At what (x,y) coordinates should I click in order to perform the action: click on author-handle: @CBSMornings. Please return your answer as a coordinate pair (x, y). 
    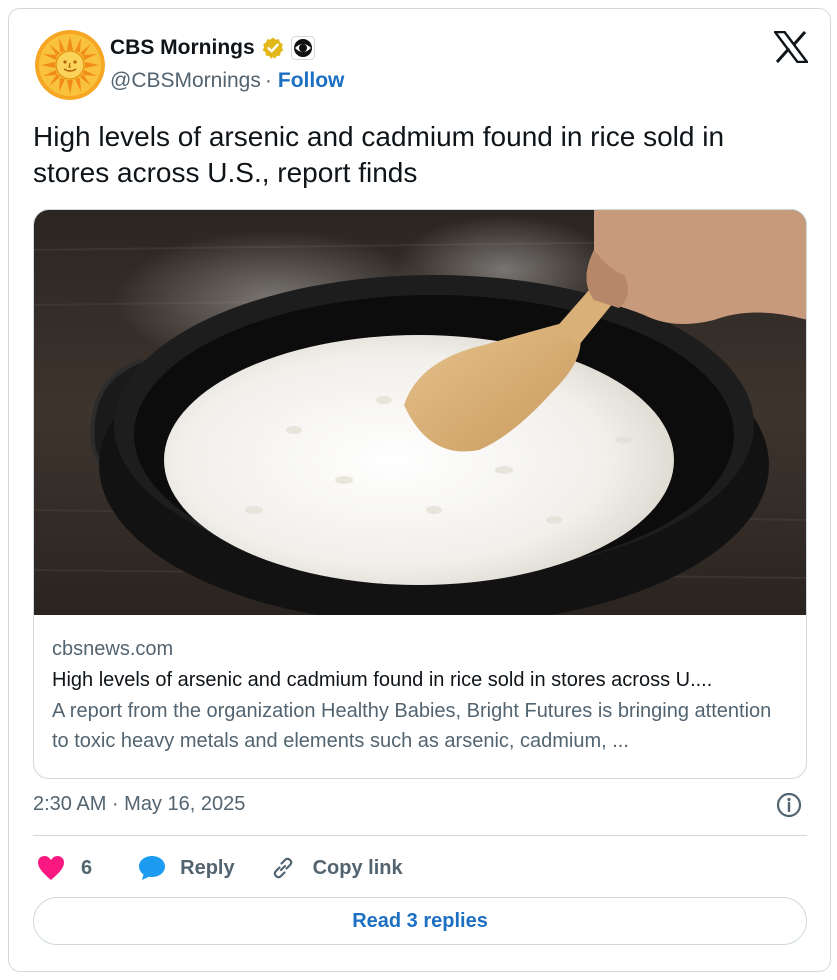
    Looking at the image, I should click on (185, 81).